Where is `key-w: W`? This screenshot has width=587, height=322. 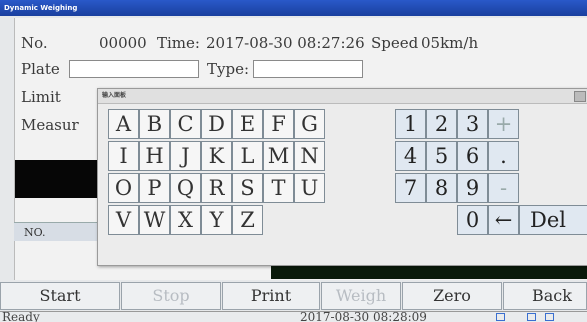
key-w: W is located at coordinates (154, 220).